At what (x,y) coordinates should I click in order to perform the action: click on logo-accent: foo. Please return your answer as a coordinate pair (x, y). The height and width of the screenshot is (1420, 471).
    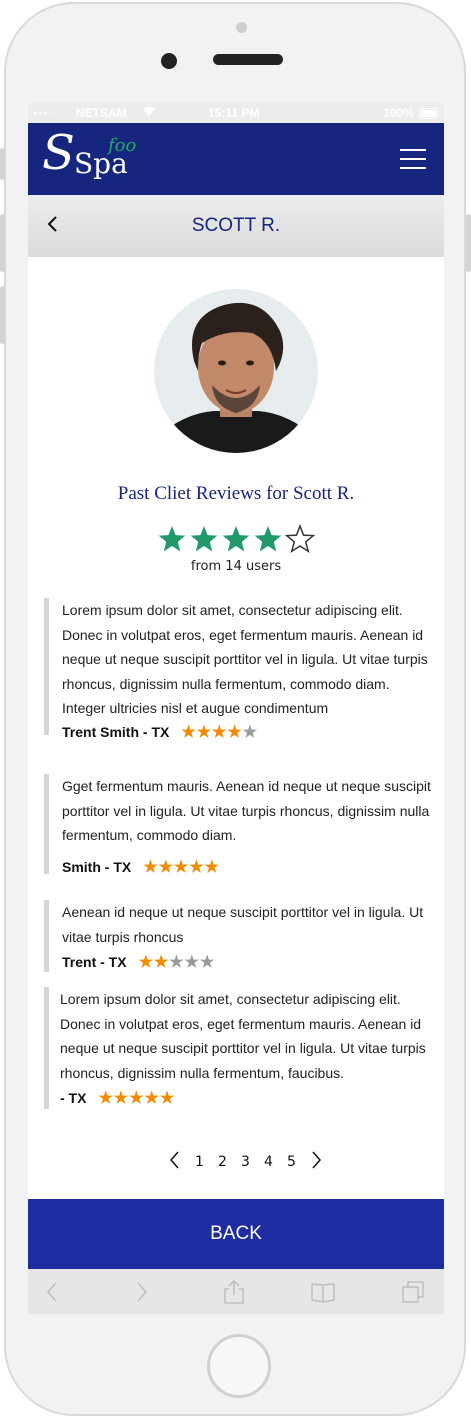
    Looking at the image, I should click on (122, 145).